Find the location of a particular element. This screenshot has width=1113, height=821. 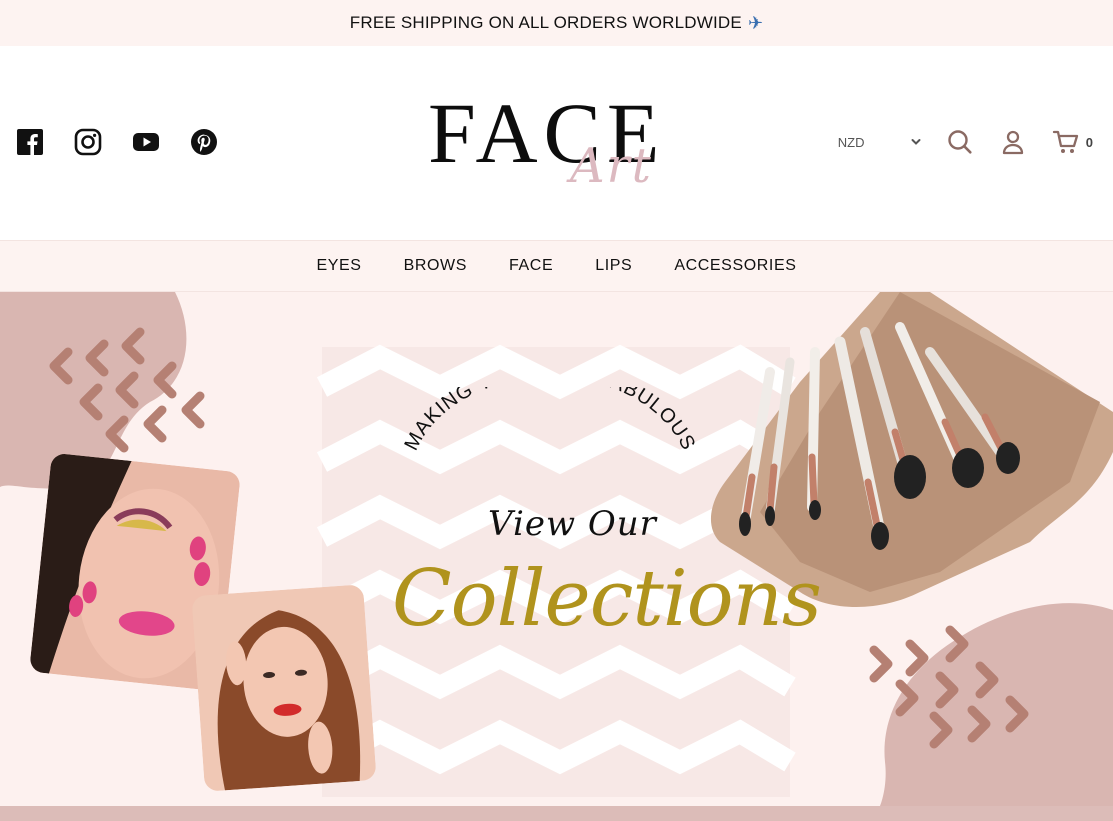

nav-item-lips: LIPS is located at coordinates (613, 266).